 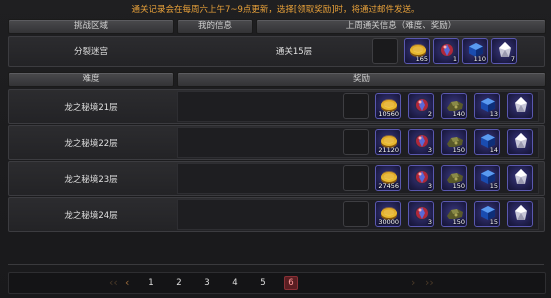 What do you see at coordinates (91, 79) in the screenshot?
I see `header-difficulty: 难度` at bounding box center [91, 79].